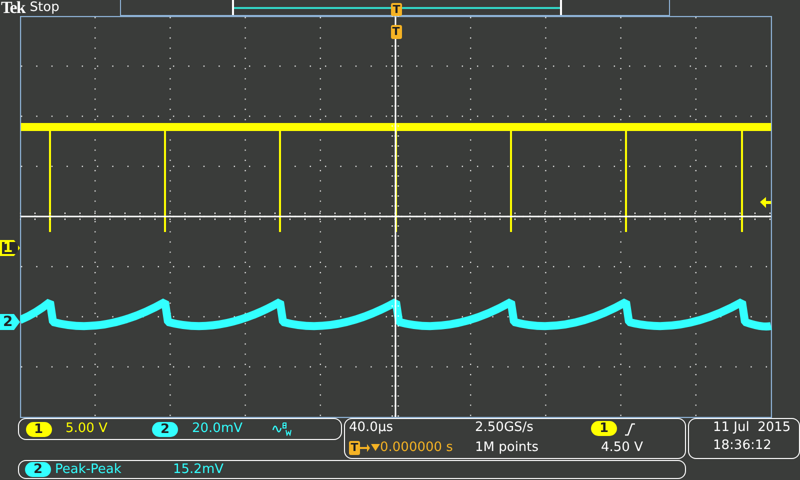 This screenshot has height=480, width=800. I want to click on measurement-name: Peak-Peak, so click(88, 469).